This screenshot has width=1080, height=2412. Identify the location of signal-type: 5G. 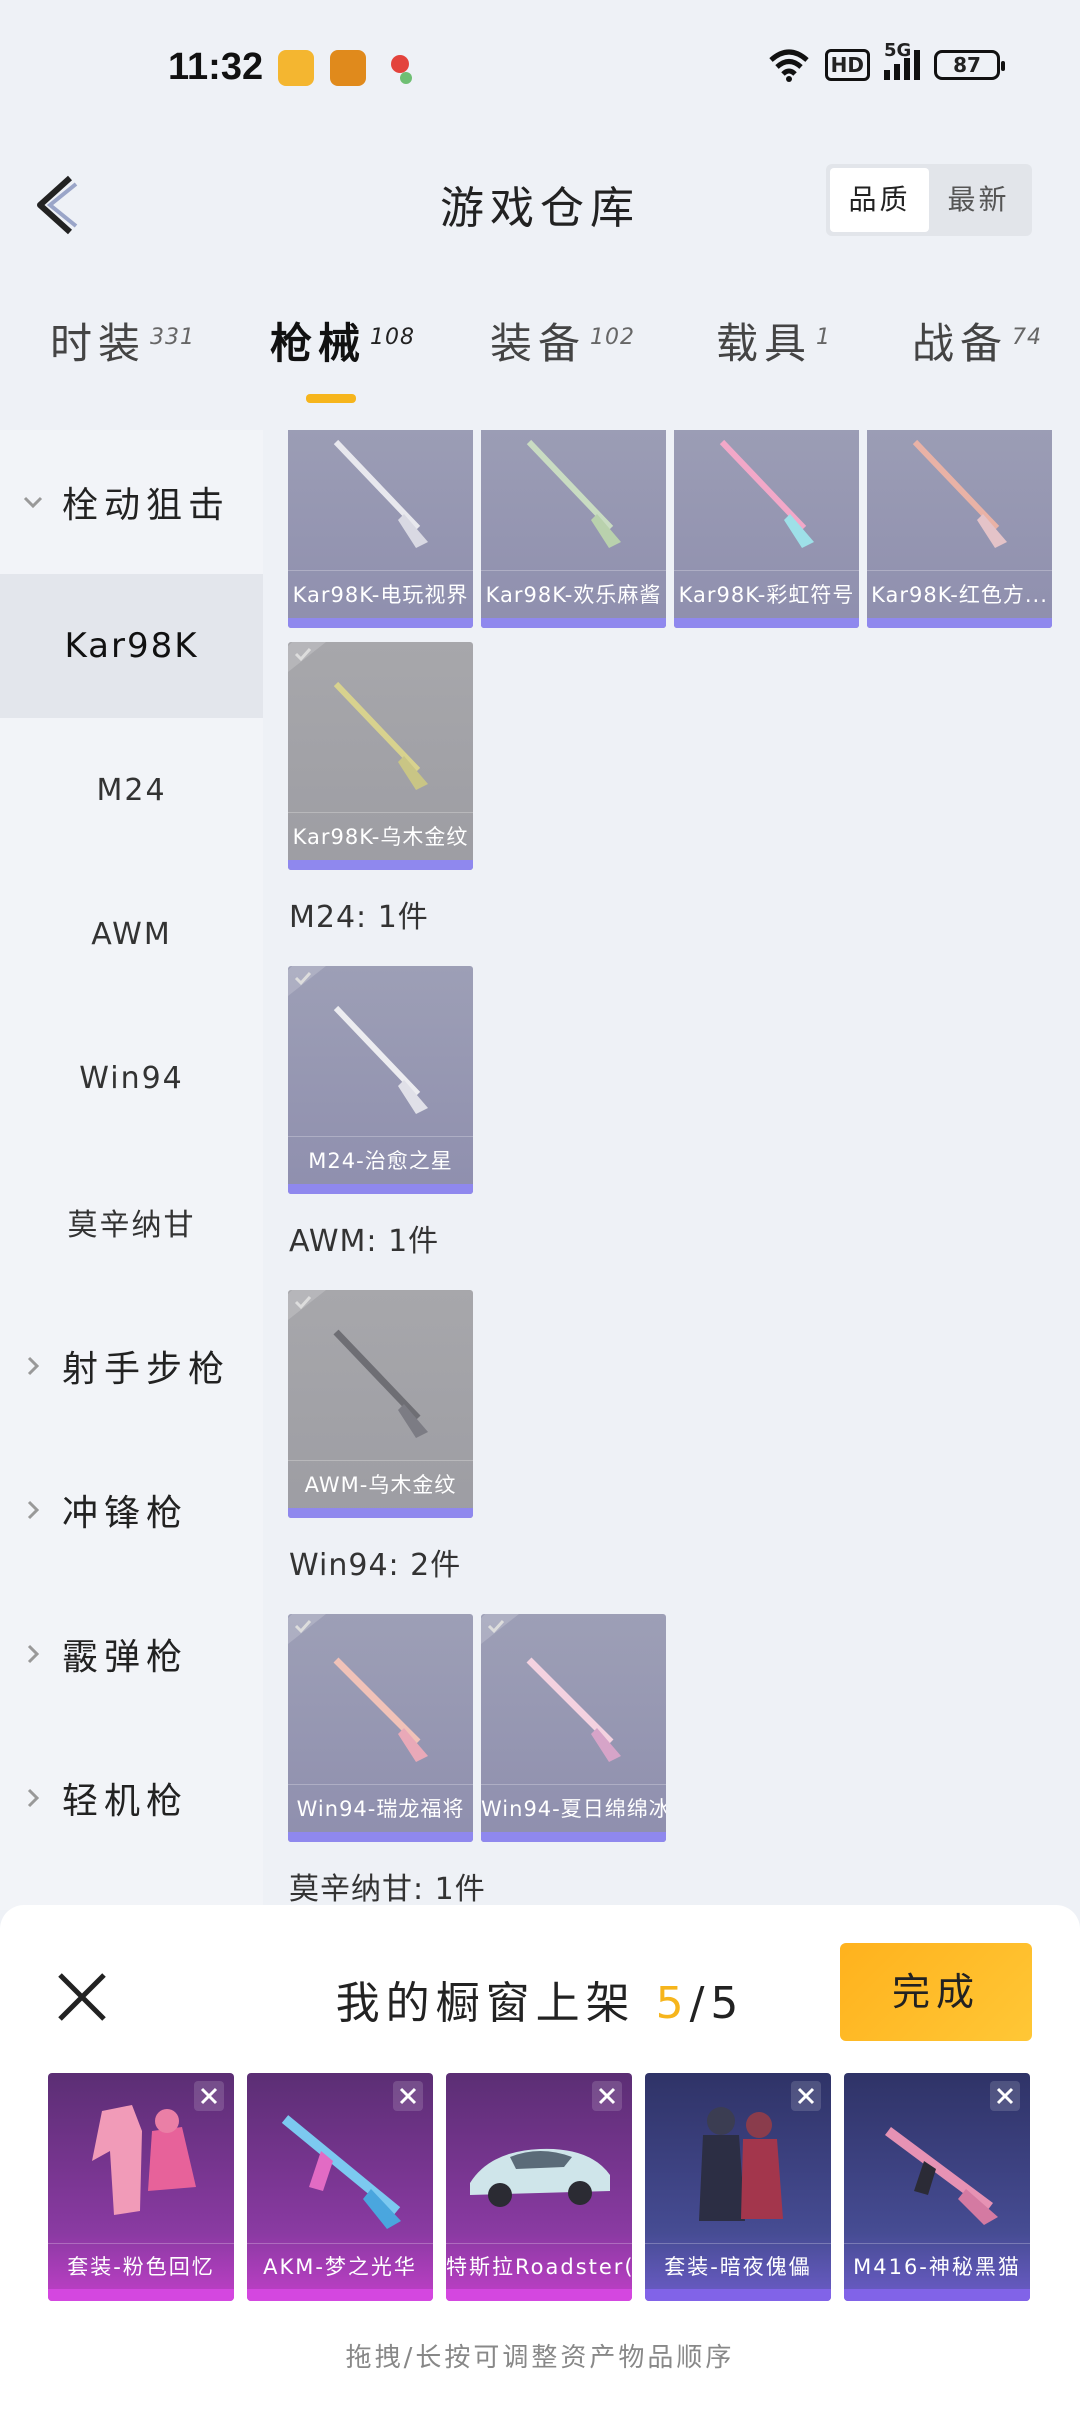
(898, 50).